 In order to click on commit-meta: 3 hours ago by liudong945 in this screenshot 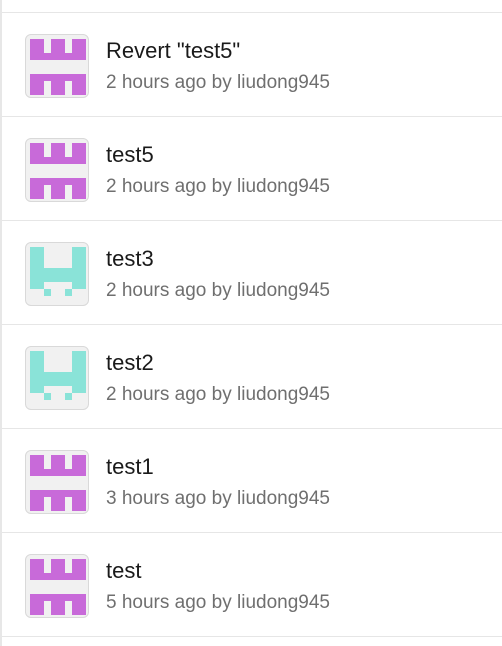, I will do `click(218, 499)`.